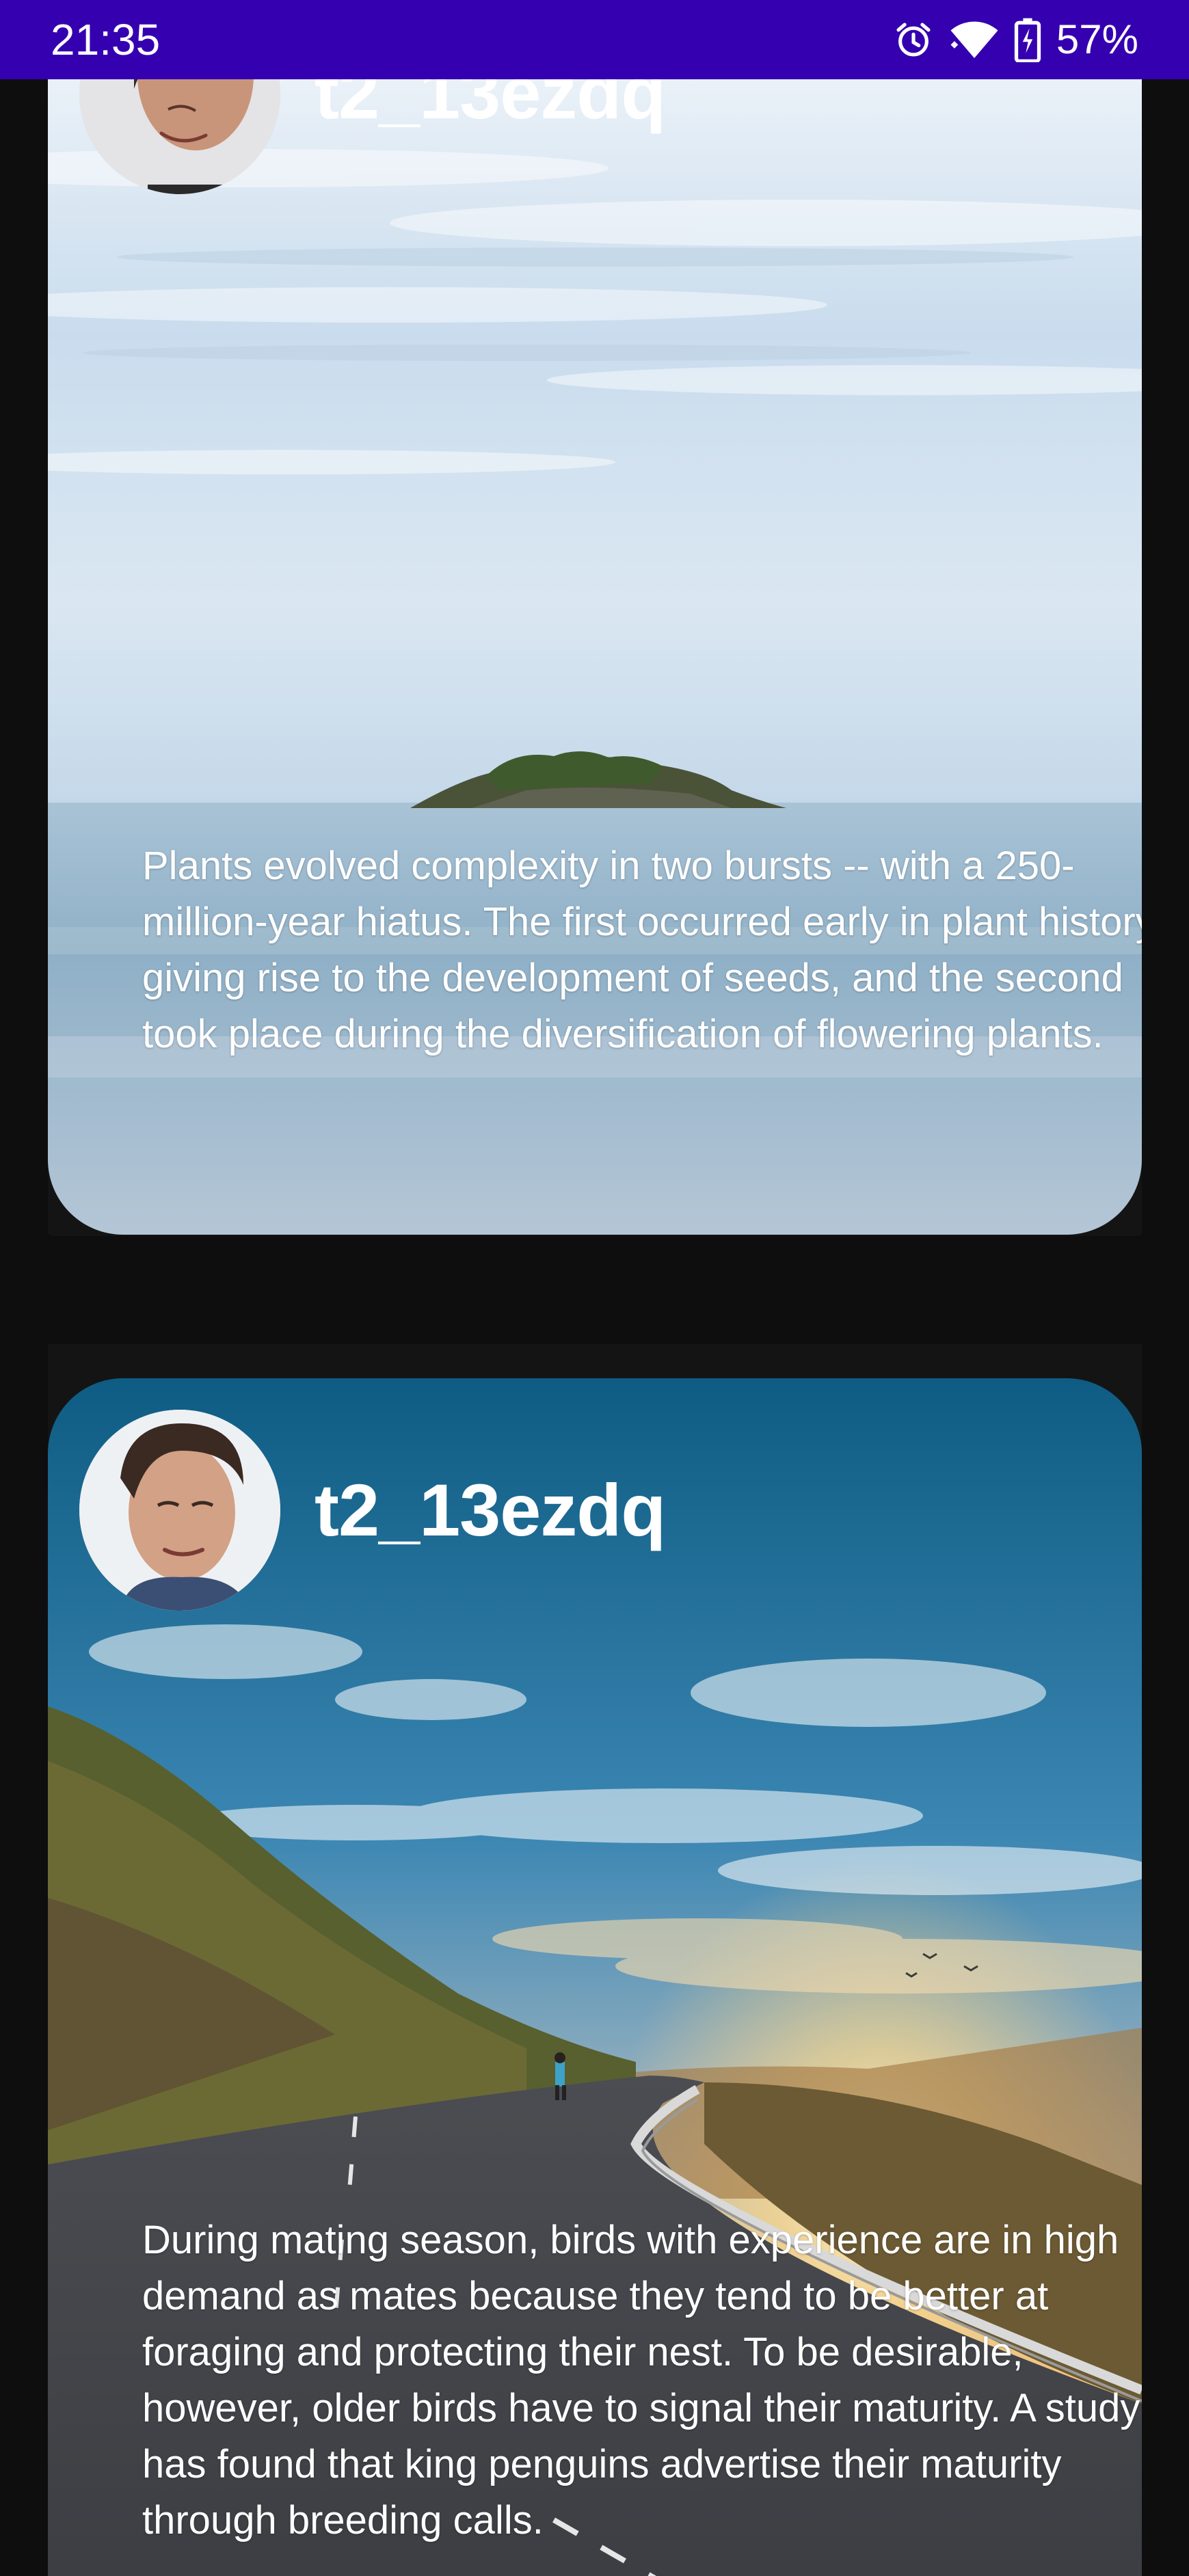  I want to click on wifi-icon, so click(974, 39).